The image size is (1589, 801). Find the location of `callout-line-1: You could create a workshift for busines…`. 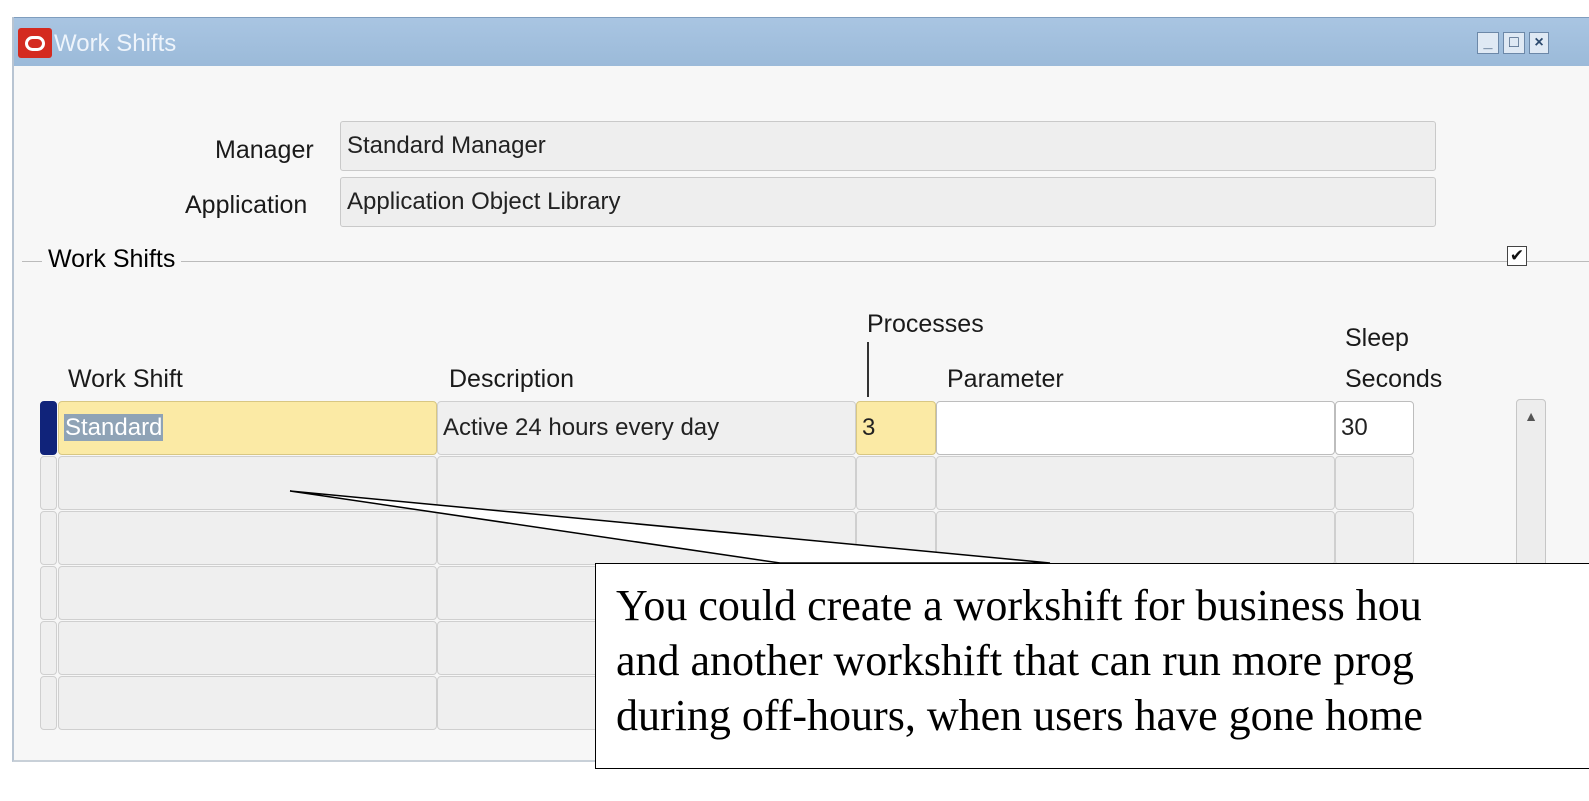

callout-line-1: You could create a workshift for busines… is located at coordinates (1019, 605).